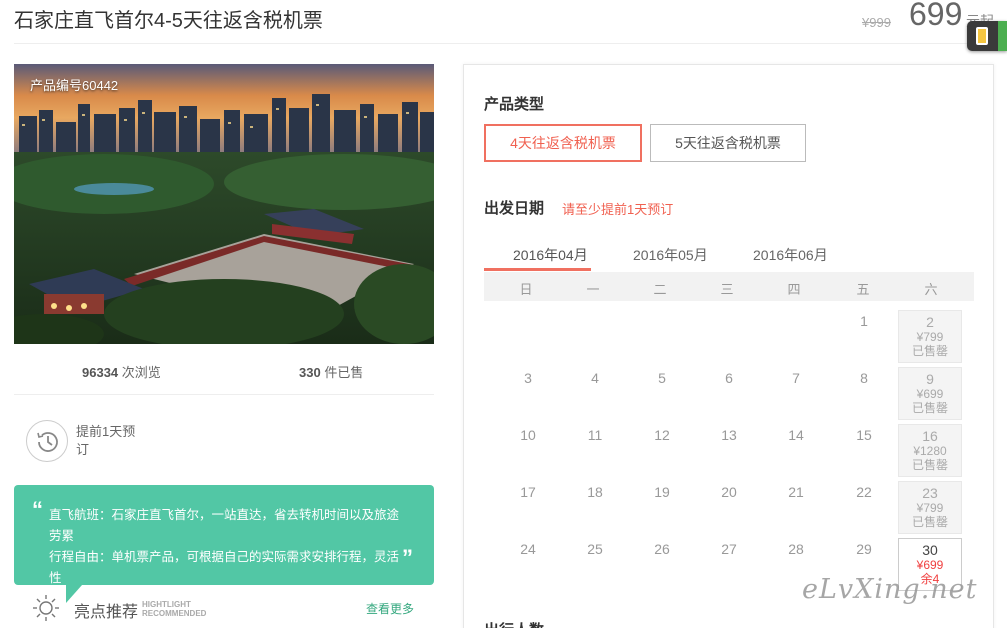  Describe the element at coordinates (662, 492) in the screenshot. I see `calendar-day-number: 19` at that location.